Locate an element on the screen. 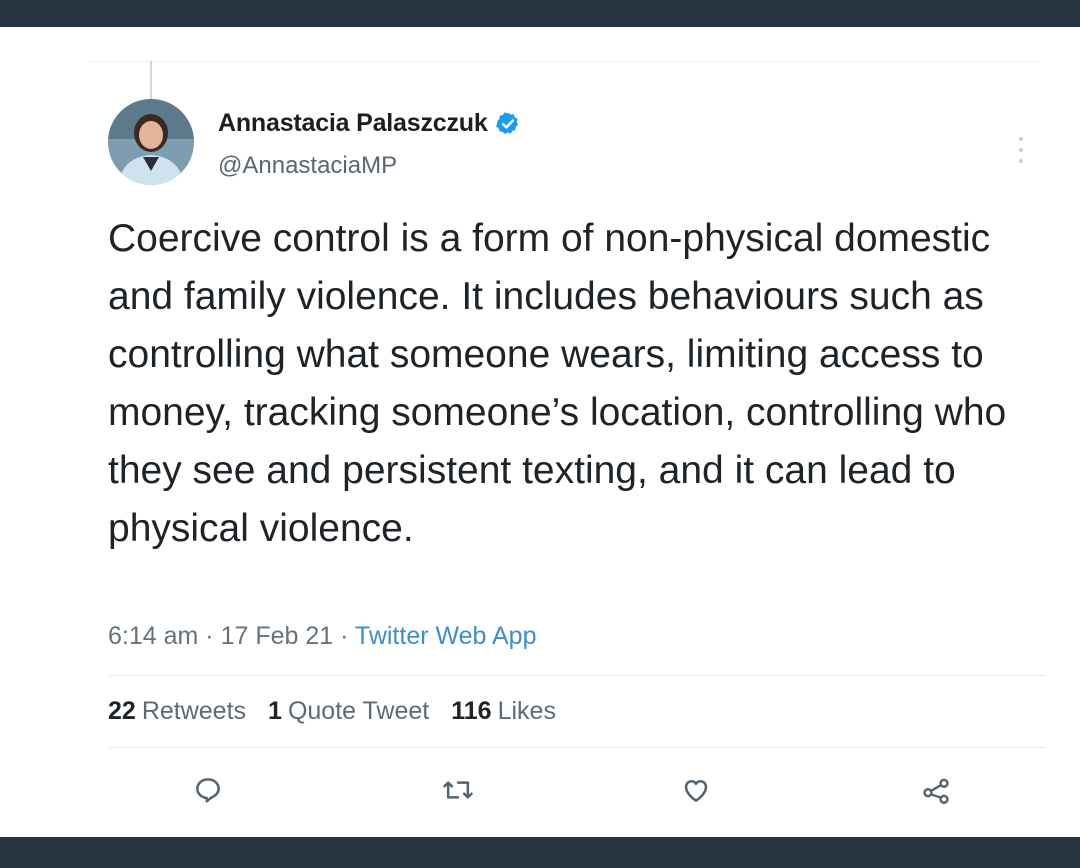  engagement-stats: 22 Retweets 1 Quote Tweet 116 Likes is located at coordinates (343, 711).